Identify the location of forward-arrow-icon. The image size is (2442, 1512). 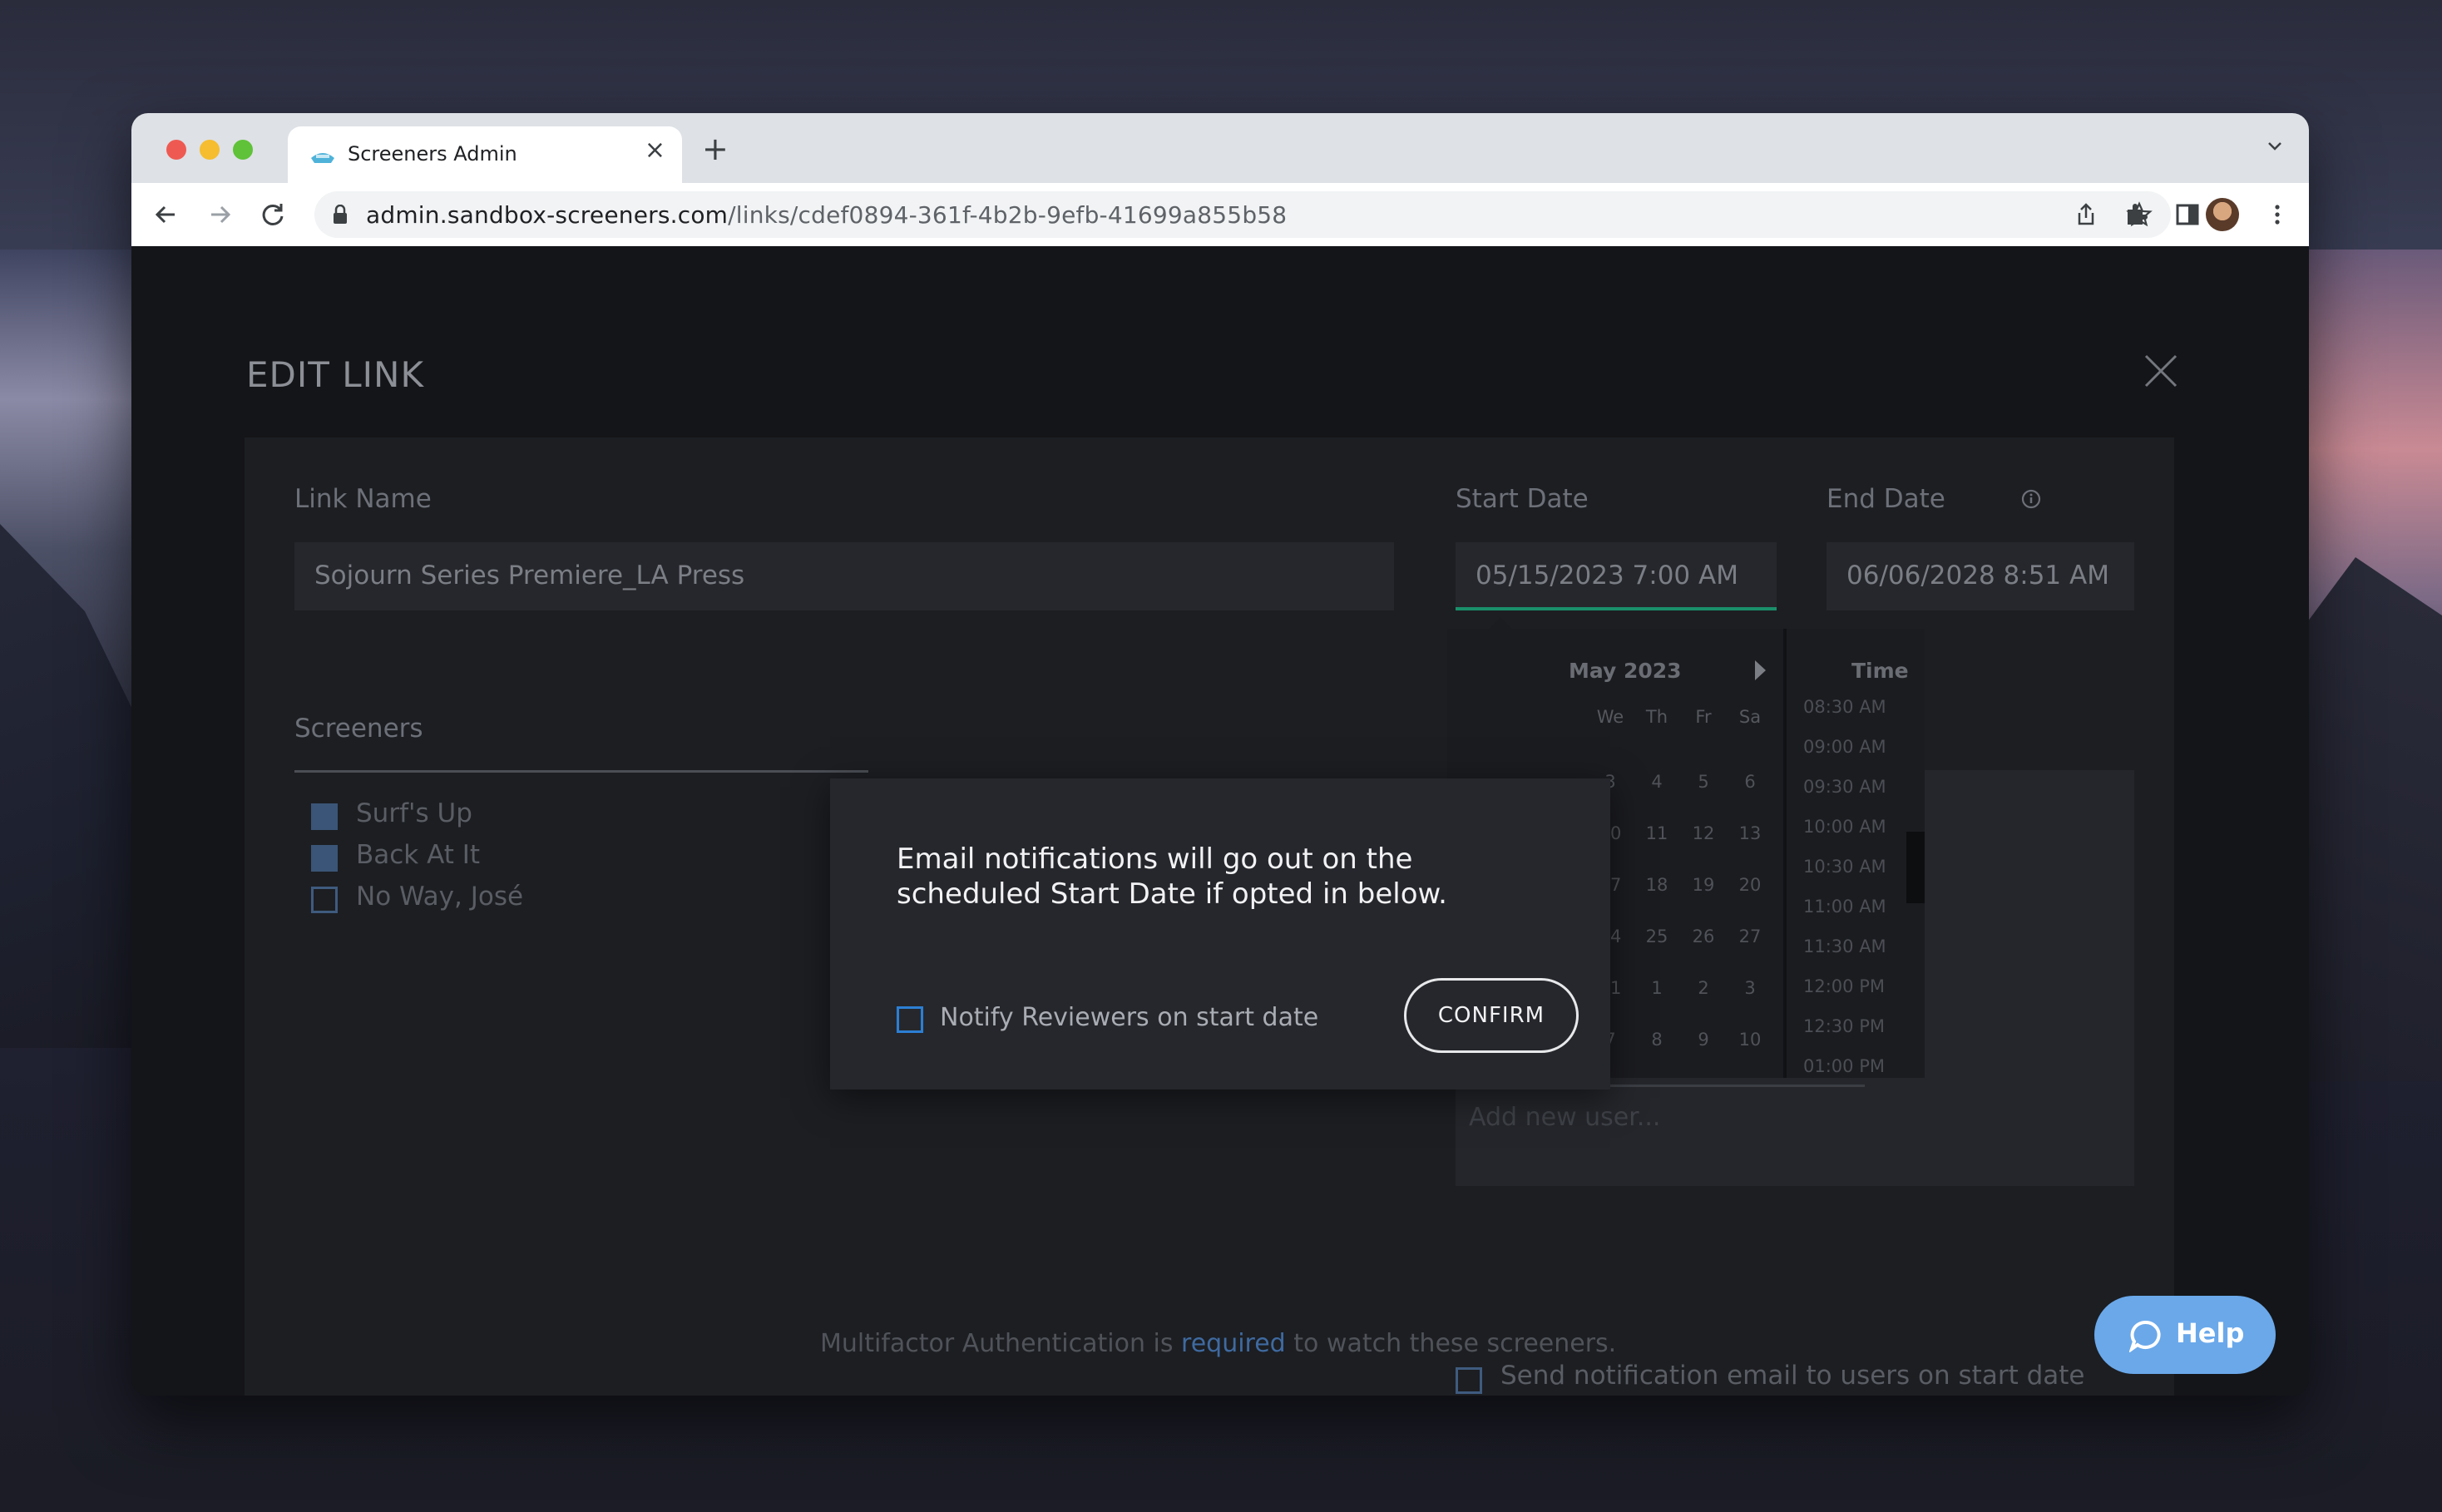
(220, 215).